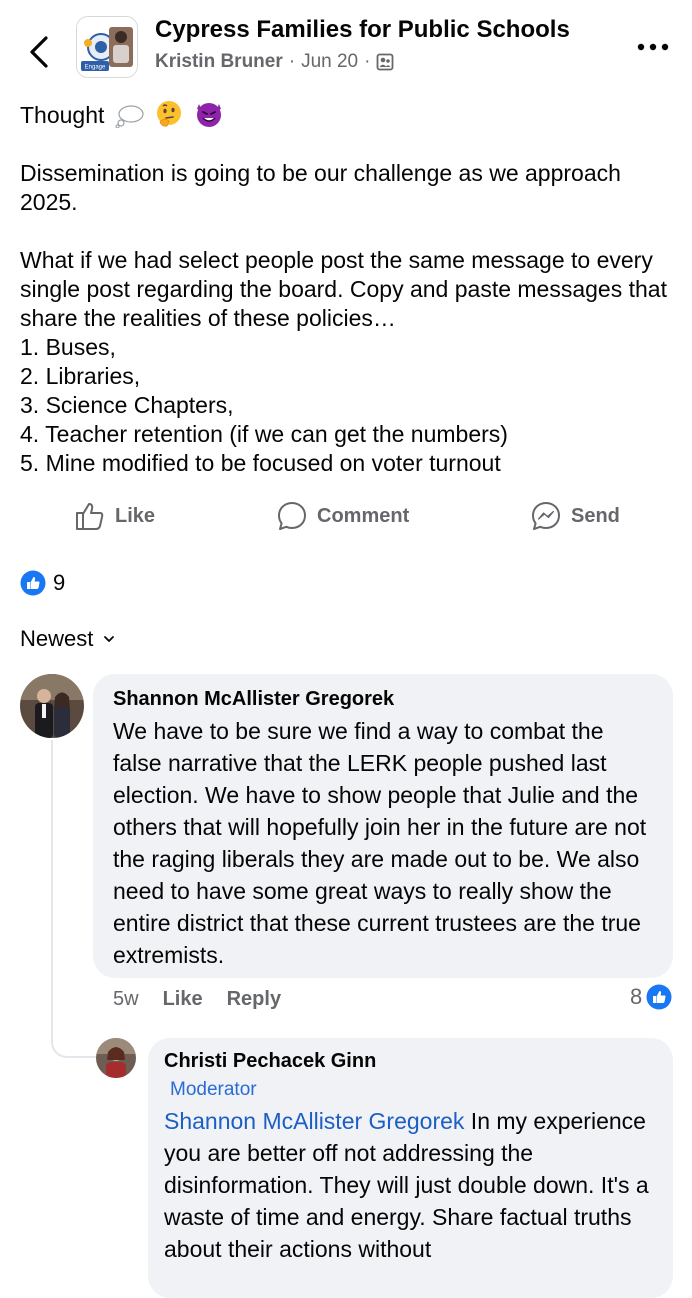 This screenshot has height=1298, width=692. I want to click on sort-label: Newest, so click(57, 638).